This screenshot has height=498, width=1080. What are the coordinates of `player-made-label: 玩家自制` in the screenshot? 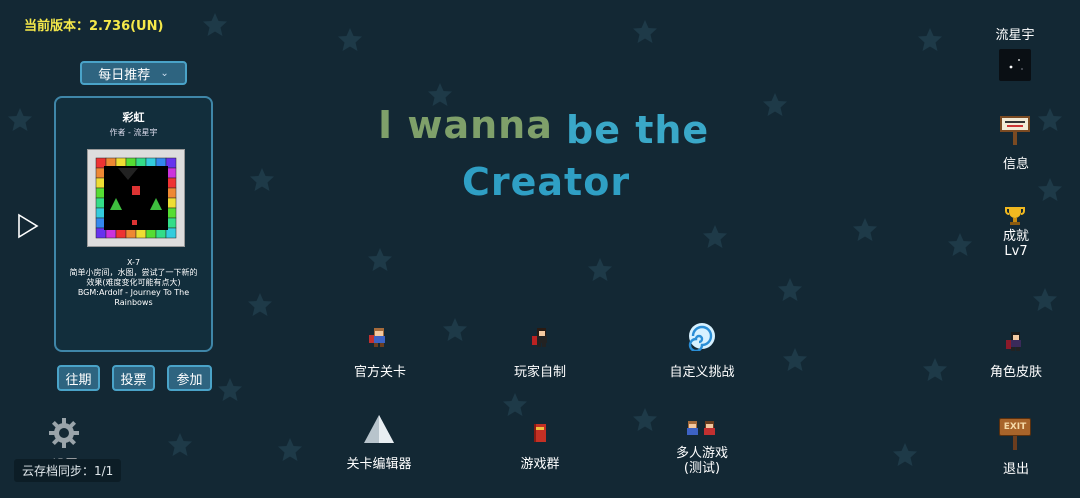 It's located at (540, 370).